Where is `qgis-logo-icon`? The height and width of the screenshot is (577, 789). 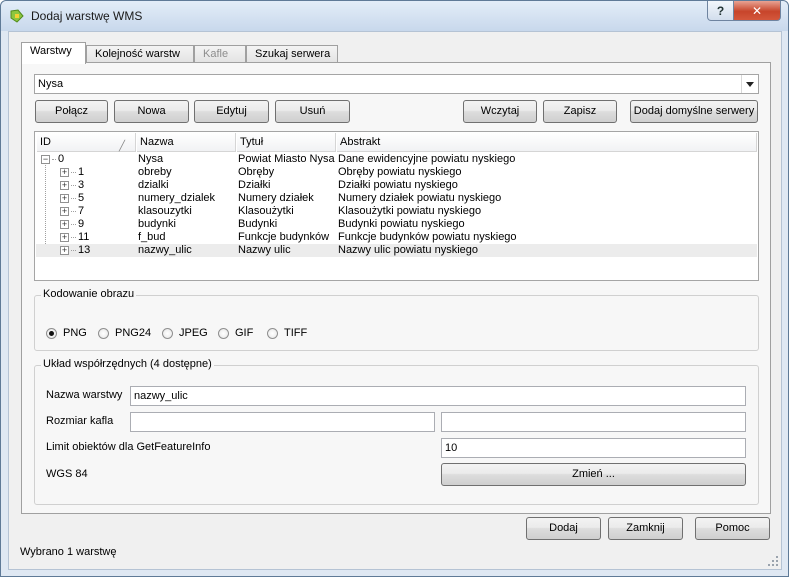
qgis-logo-icon is located at coordinates (17, 16).